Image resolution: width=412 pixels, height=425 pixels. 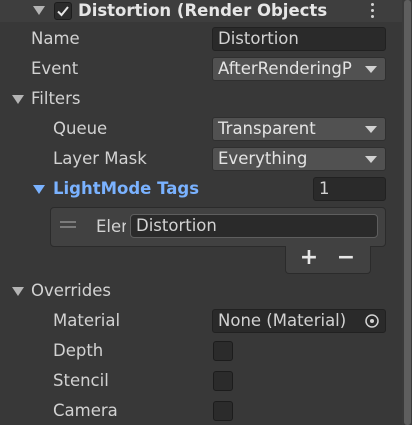 I want to click on event-dropdown: AfterRenderingP, so click(x=299, y=69).